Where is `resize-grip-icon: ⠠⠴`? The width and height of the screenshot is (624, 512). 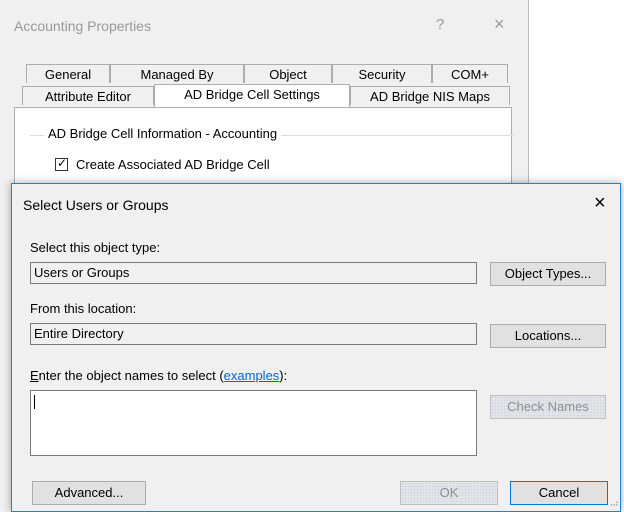 resize-grip-icon: ⠠⠴ is located at coordinates (613, 503).